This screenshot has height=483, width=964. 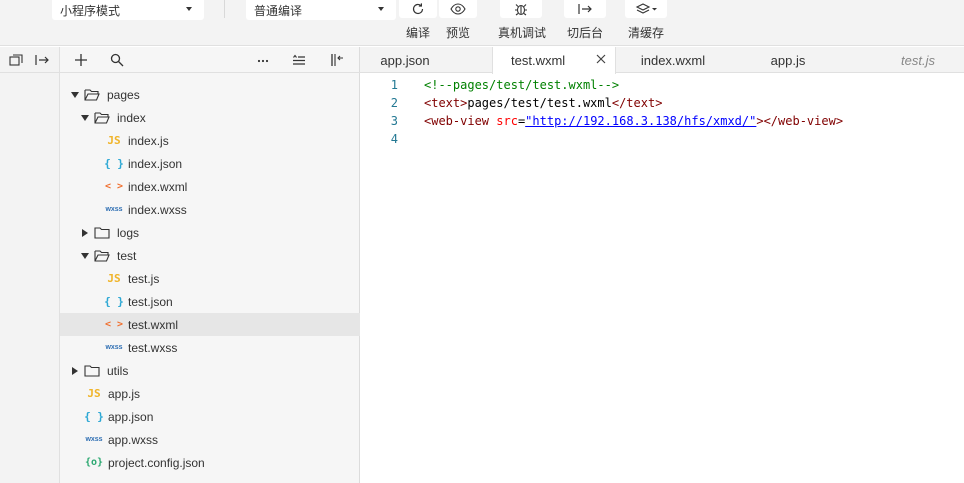 I want to click on tree-folder-index: index, so click(x=210, y=117).